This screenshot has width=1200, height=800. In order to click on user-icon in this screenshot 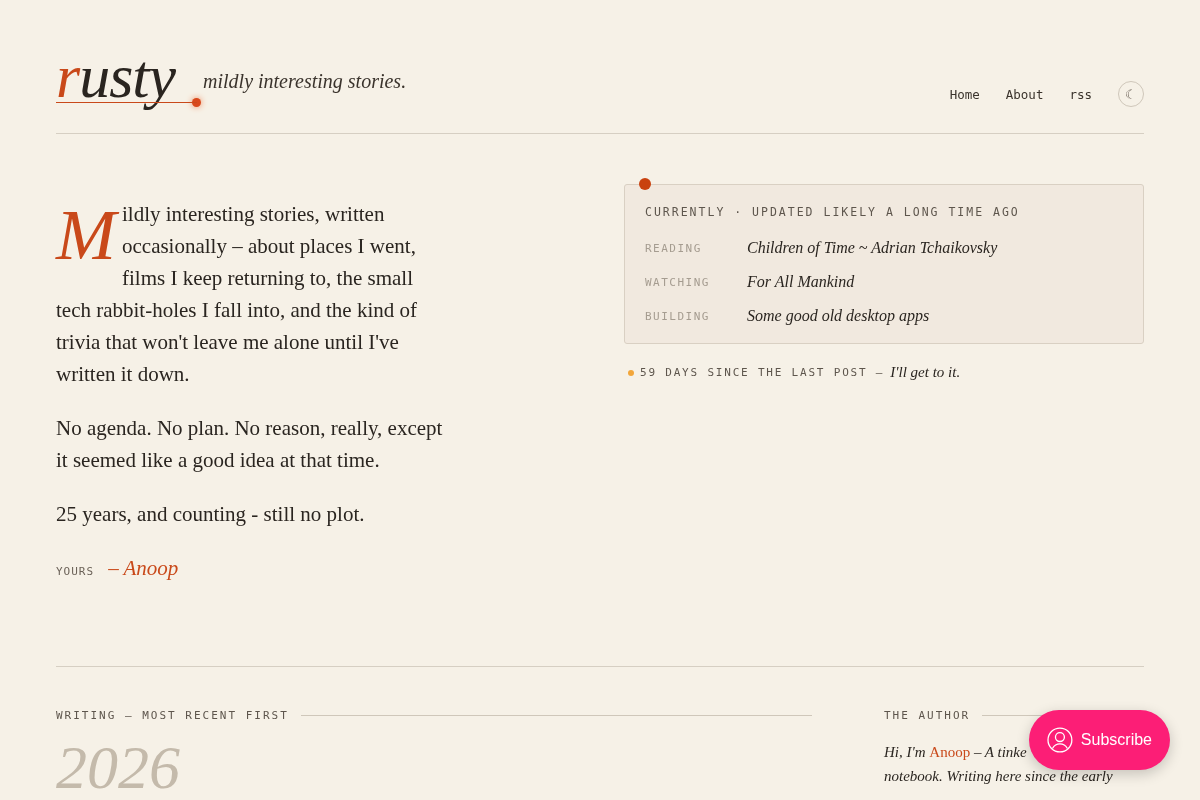, I will do `click(1060, 740)`.